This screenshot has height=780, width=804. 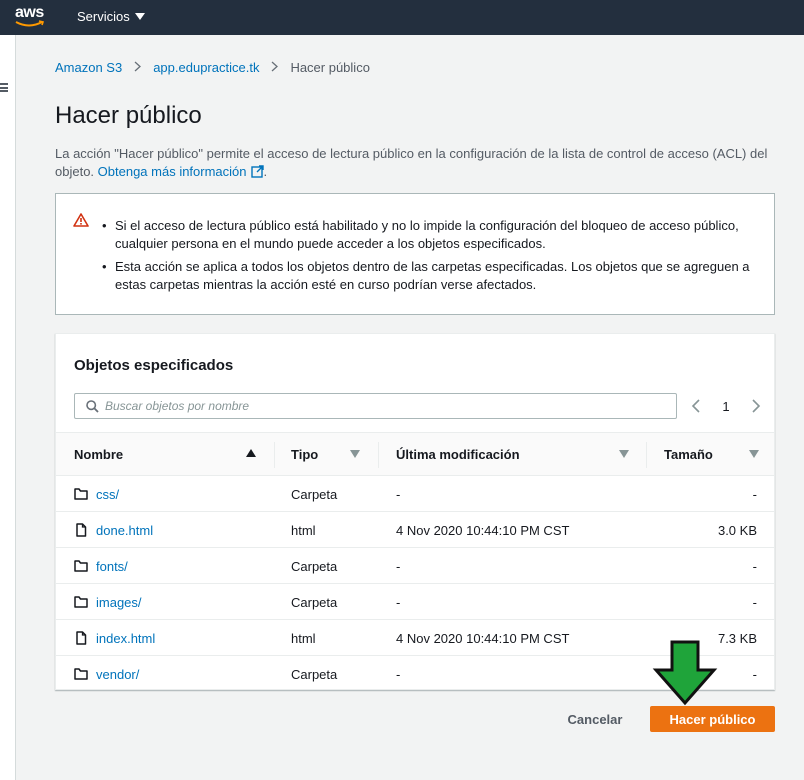 What do you see at coordinates (737, 638) in the screenshot?
I see `object-size: 7.3 KB` at bounding box center [737, 638].